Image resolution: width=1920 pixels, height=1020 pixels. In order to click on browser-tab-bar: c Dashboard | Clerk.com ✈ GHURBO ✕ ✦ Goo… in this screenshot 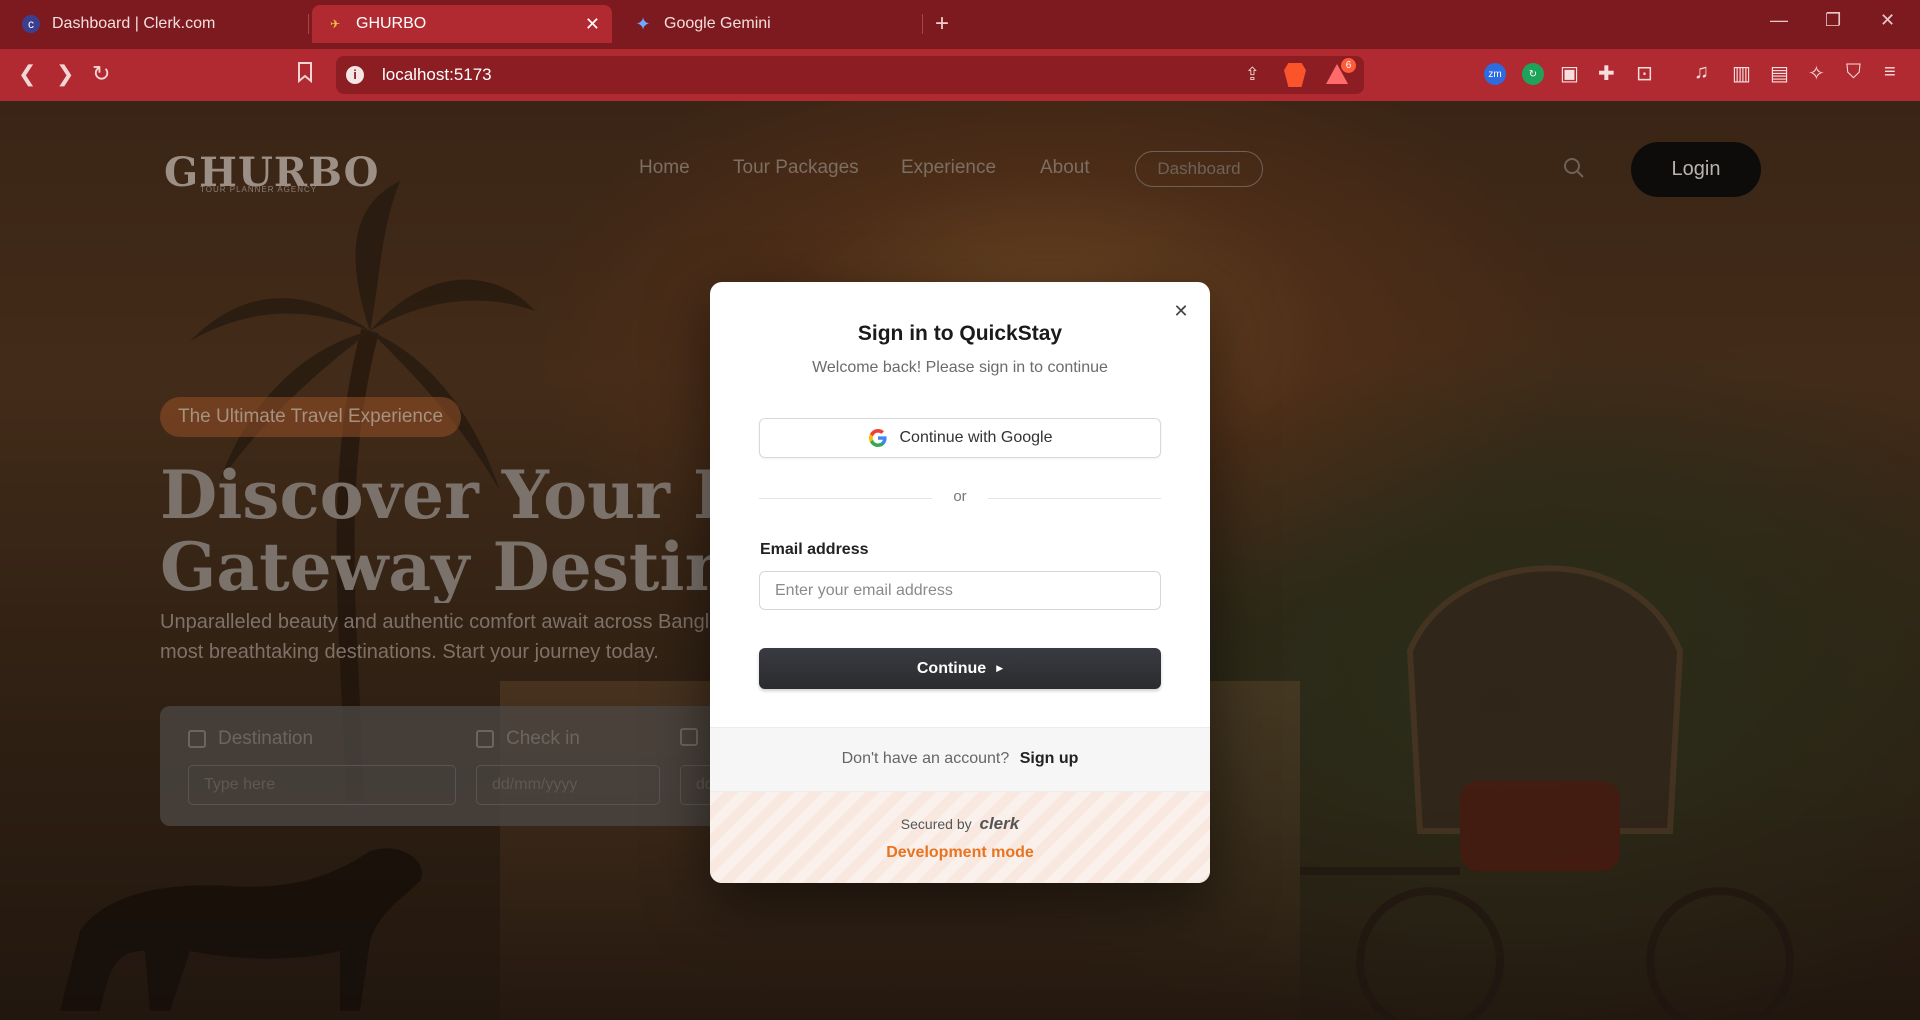, I will do `click(960, 24)`.